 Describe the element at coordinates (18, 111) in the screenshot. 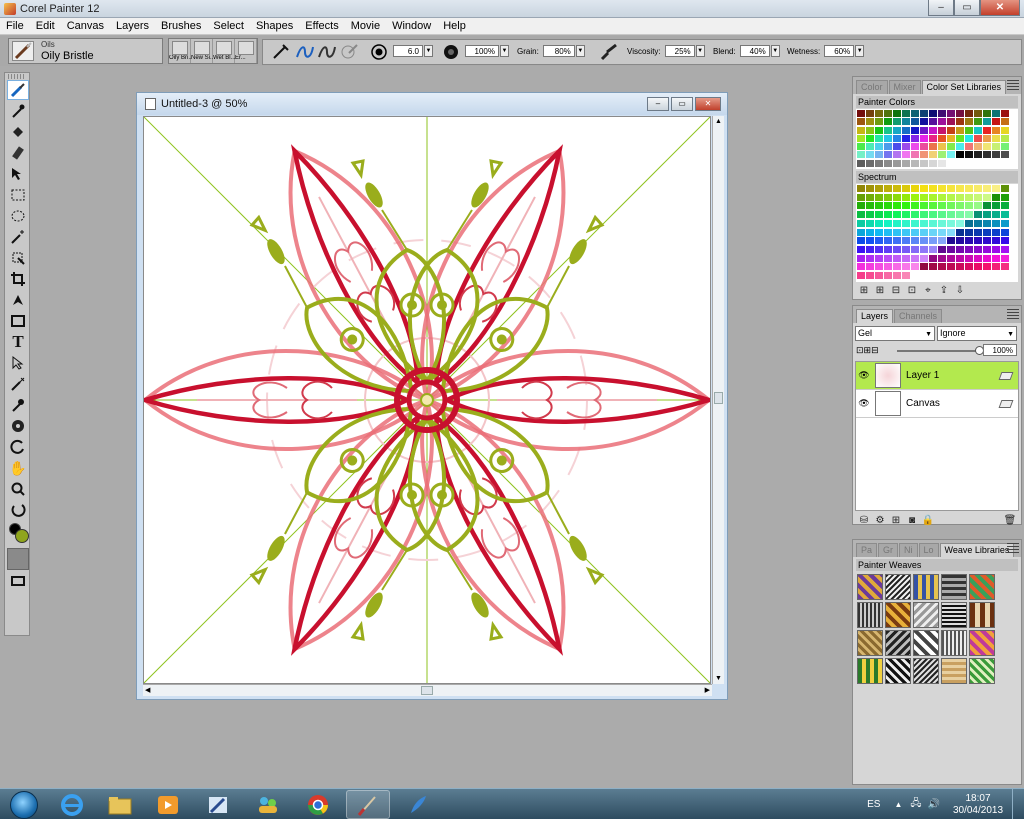

I see `dropper-tool-icon` at that location.